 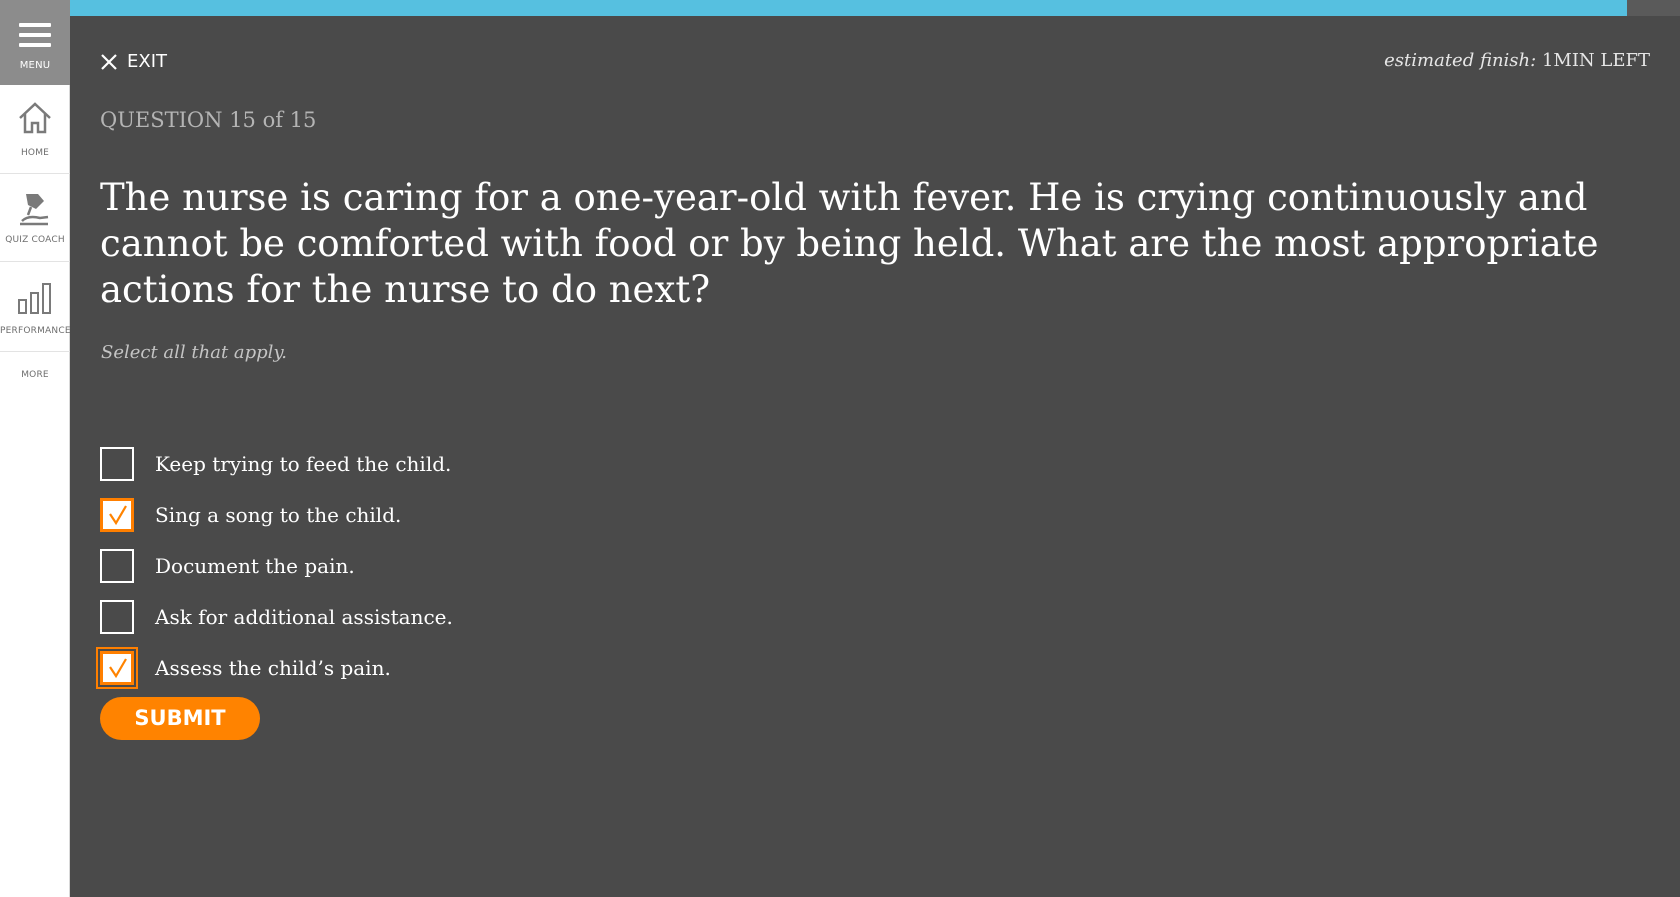 I want to click on answer-label: Assess the child’s pain., so click(x=273, y=667).